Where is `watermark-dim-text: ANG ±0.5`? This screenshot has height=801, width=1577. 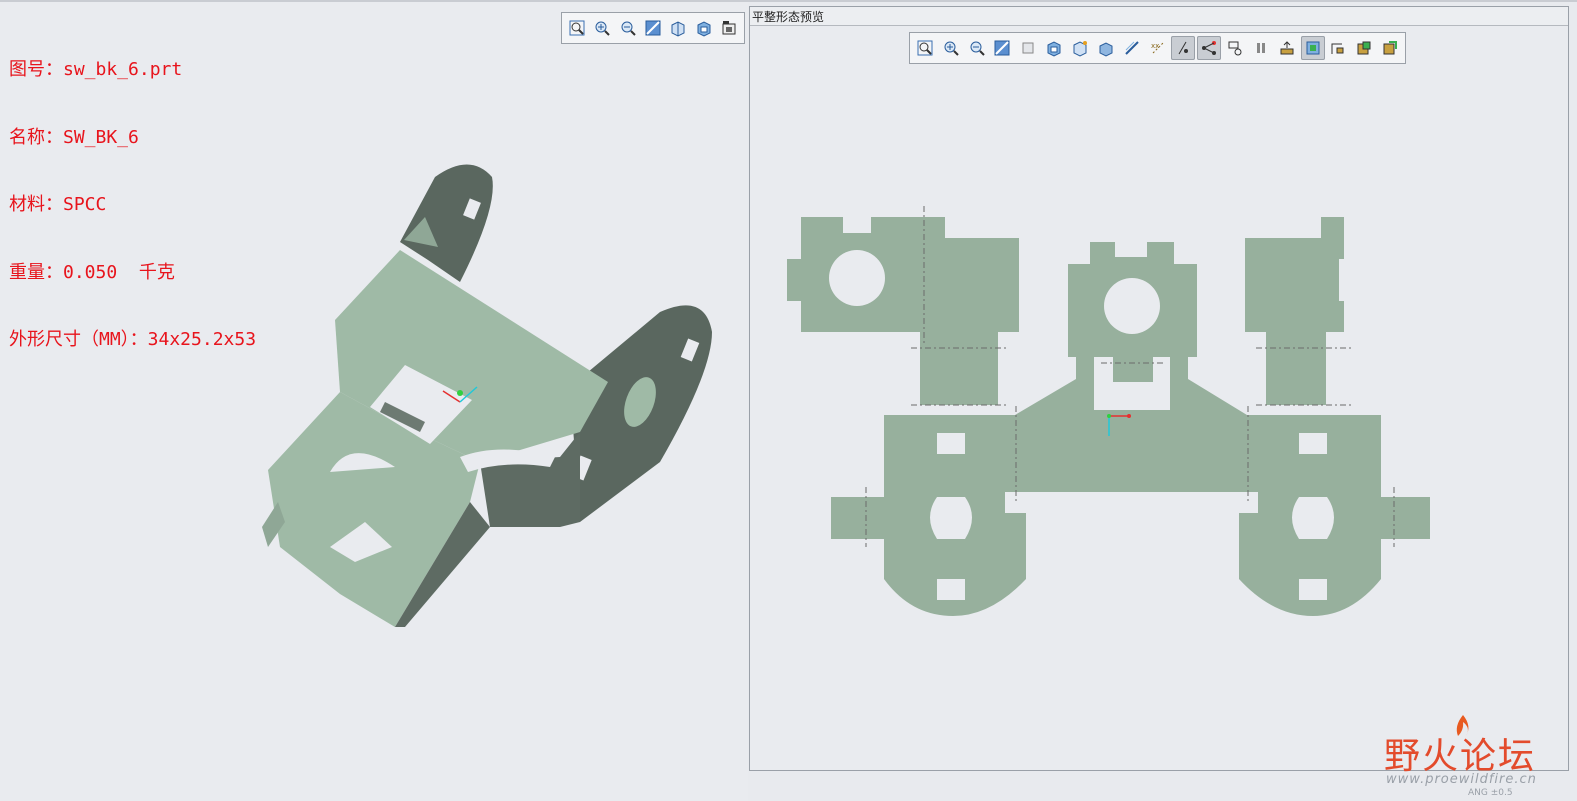
watermark-dim-text: ANG ±0.5 is located at coordinates (1490, 793).